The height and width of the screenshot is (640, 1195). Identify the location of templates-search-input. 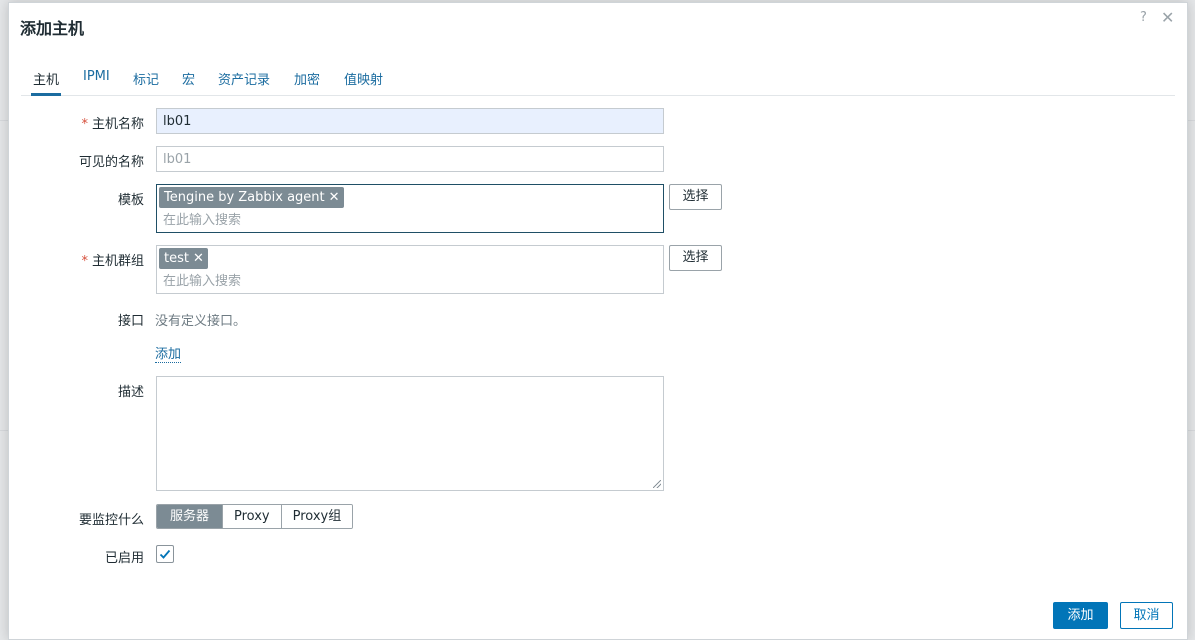
(408, 220).